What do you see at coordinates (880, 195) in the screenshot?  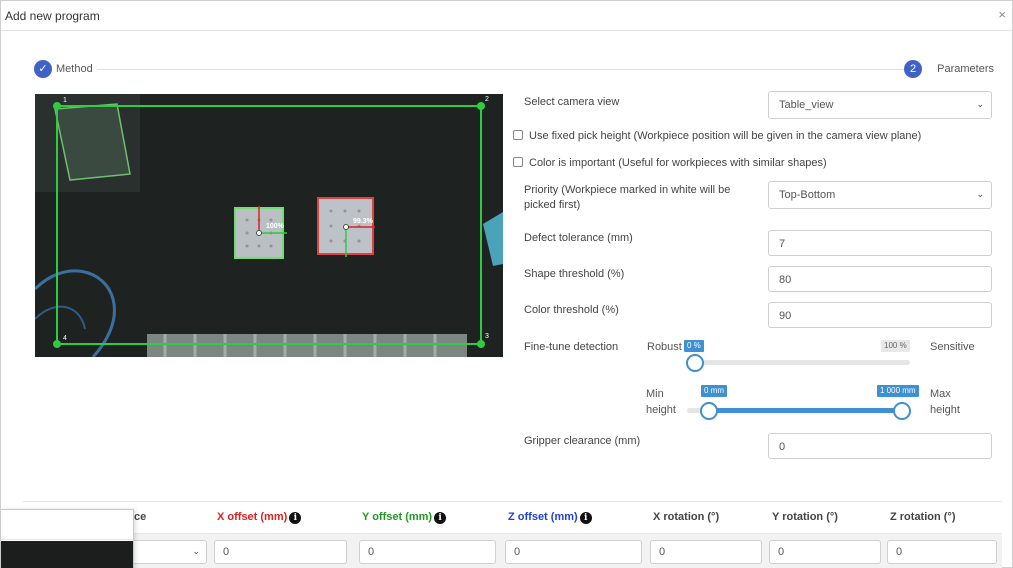 I see `priority-select: Top-Bottom ⌄` at bounding box center [880, 195].